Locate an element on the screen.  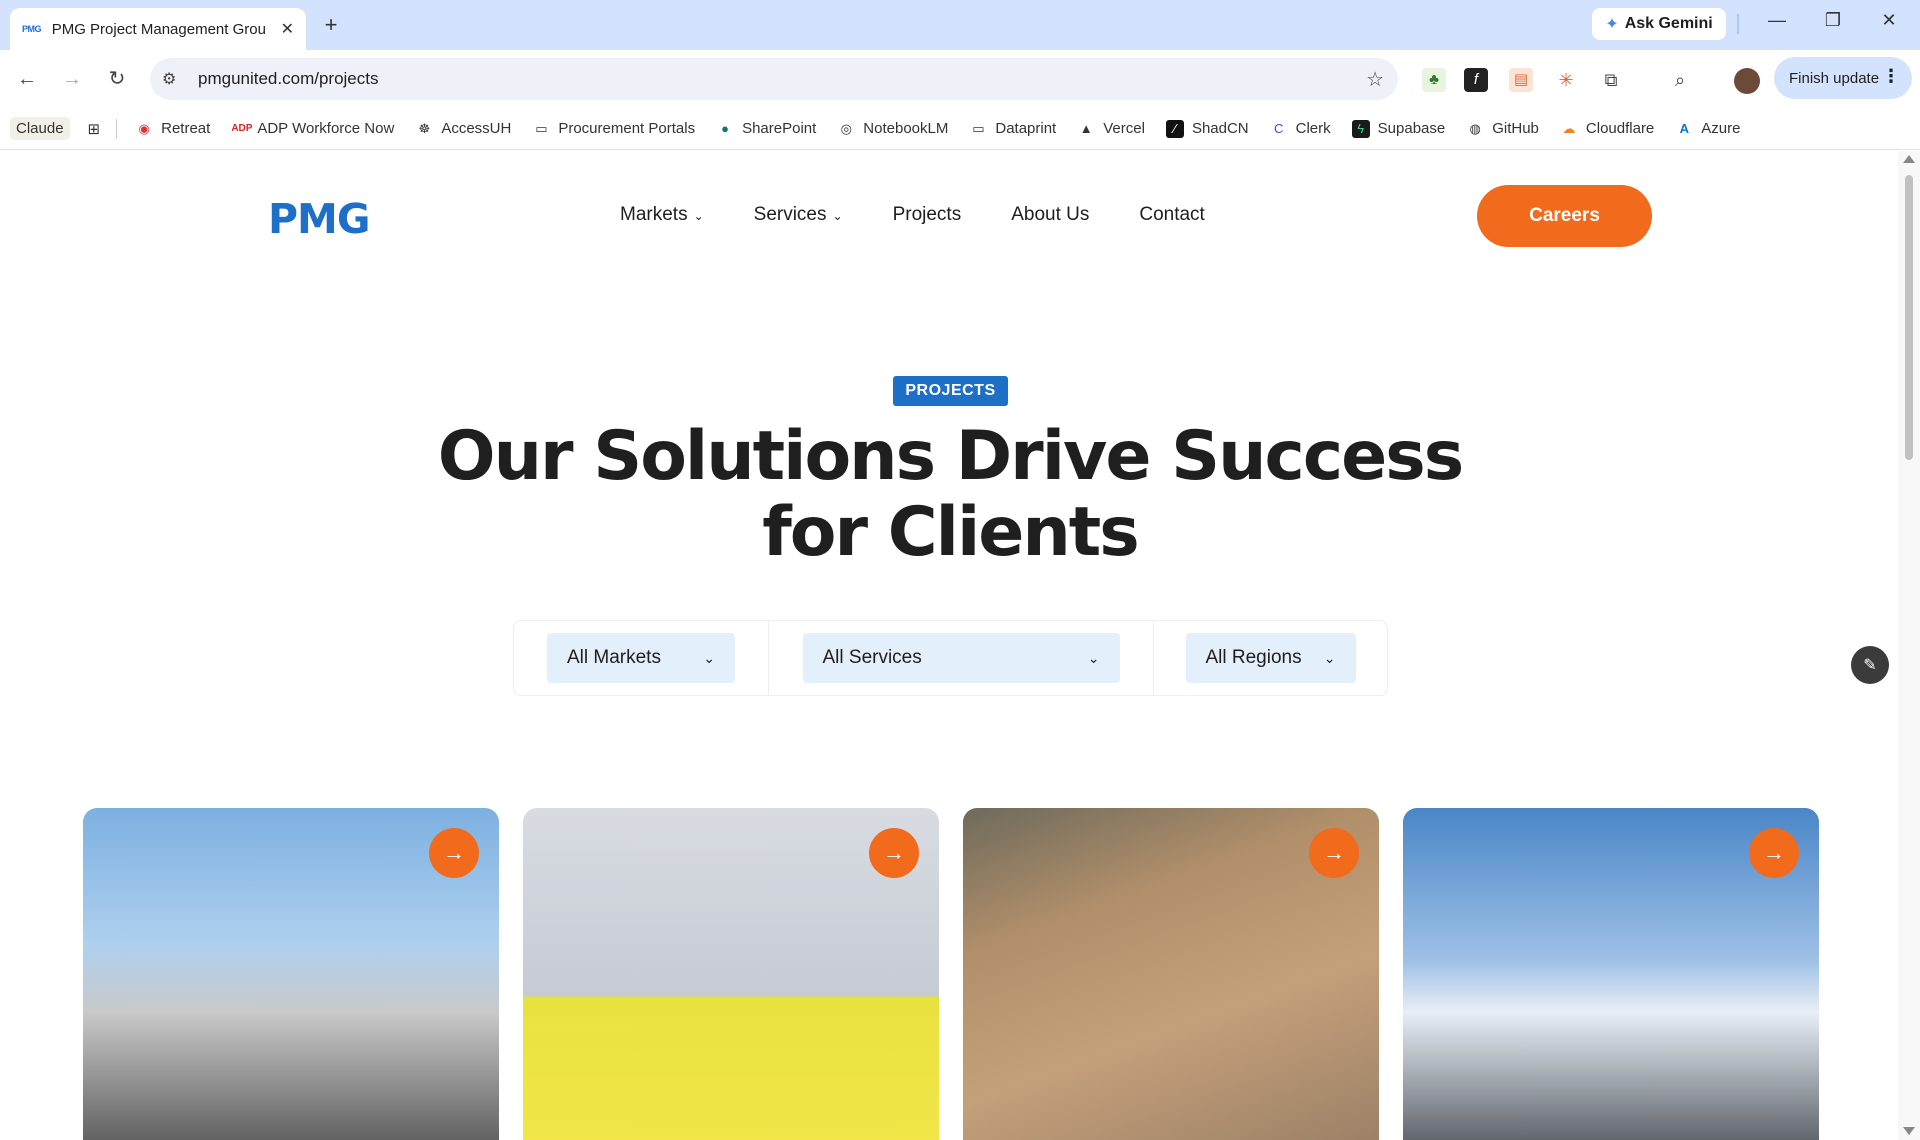
extensions-puzzle-icon: ⧉ is located at coordinates (1611, 80).